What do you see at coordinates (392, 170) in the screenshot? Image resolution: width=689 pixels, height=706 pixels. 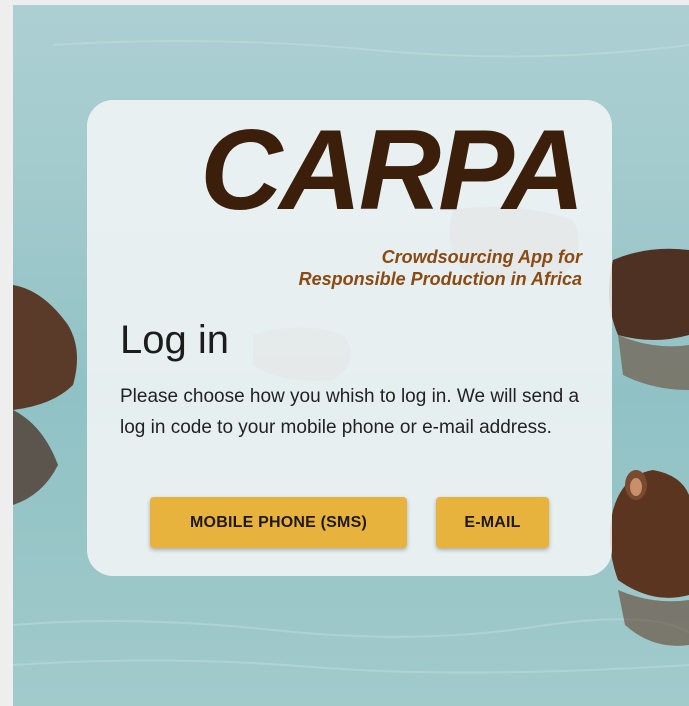 I see `logo-wordmark: CARPA` at bounding box center [392, 170].